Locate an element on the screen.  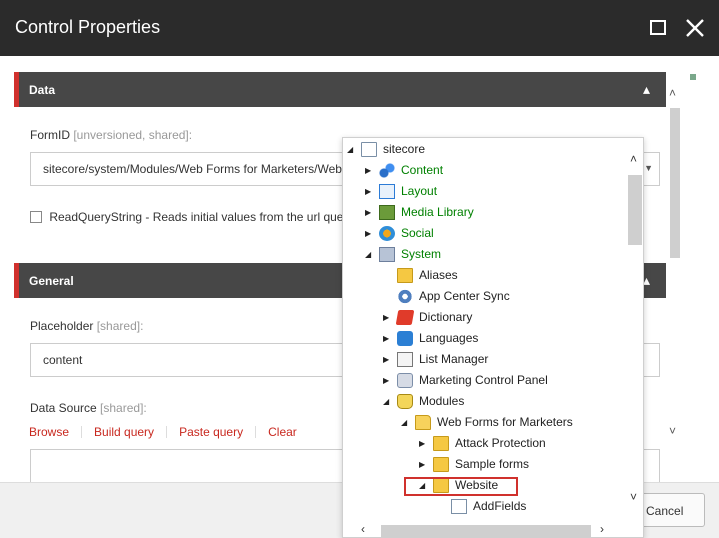
tree-node-label: Media Library is located at coordinates (437, 212).